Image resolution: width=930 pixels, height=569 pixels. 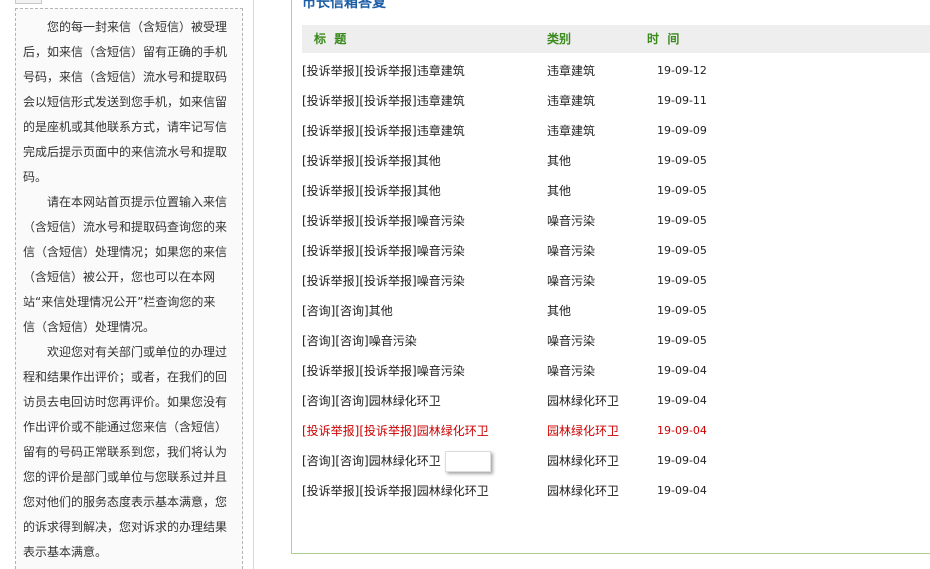 What do you see at coordinates (65, 552) in the screenshot?
I see `notice-line: 表示基本满意。` at bounding box center [65, 552].